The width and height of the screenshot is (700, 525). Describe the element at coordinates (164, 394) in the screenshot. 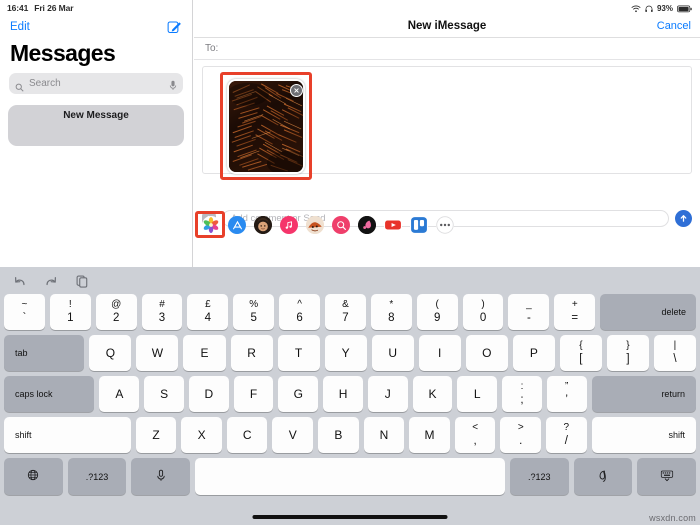

I see `key-s: S` at that location.